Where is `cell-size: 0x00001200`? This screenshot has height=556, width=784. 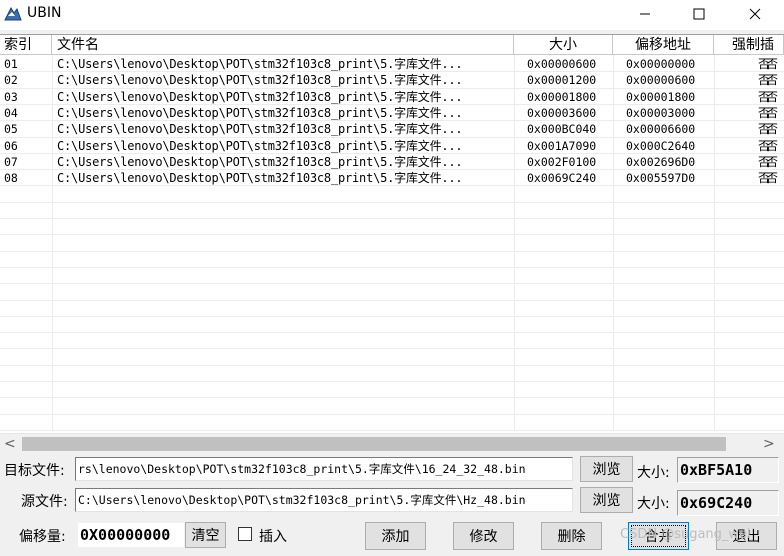
cell-size: 0x00001200 is located at coordinates (562, 80).